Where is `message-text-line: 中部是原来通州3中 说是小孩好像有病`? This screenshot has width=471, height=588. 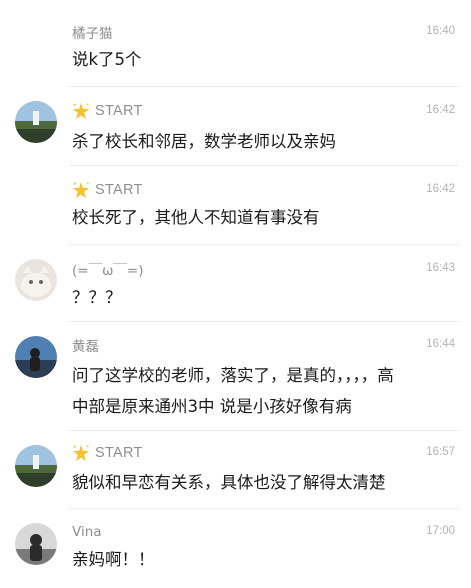 message-text-line: 中部是原来通州3中 说是小孩好像有病 is located at coordinates (212, 406).